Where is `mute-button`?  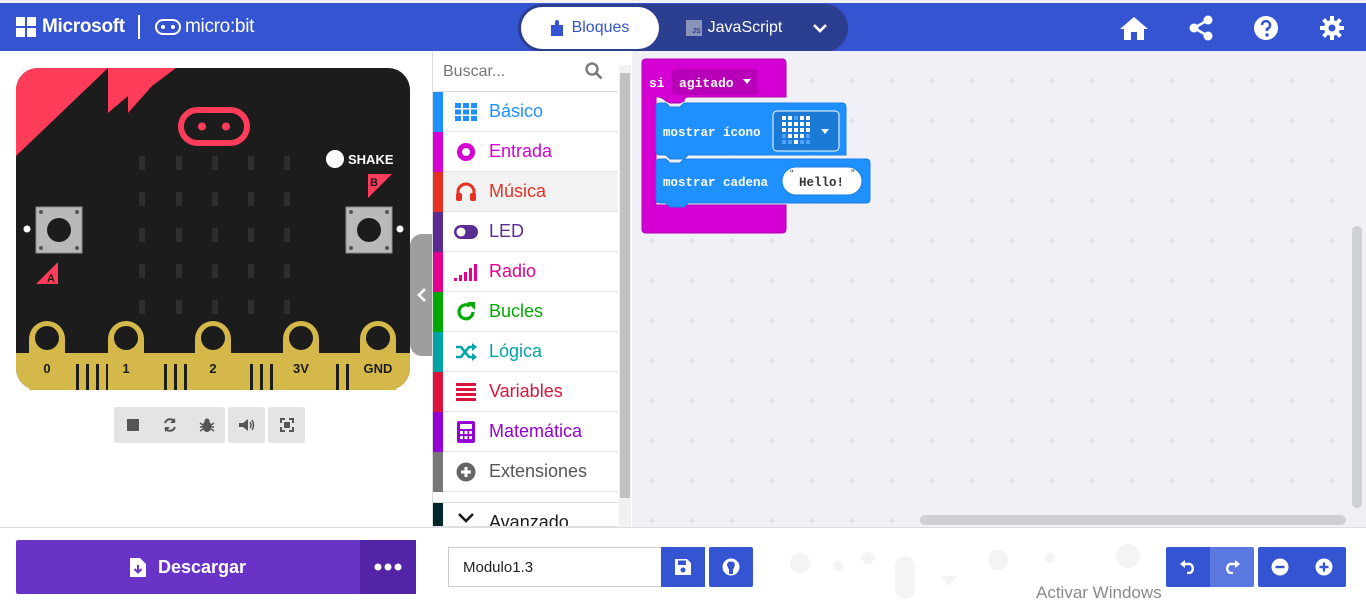 mute-button is located at coordinates (246, 425).